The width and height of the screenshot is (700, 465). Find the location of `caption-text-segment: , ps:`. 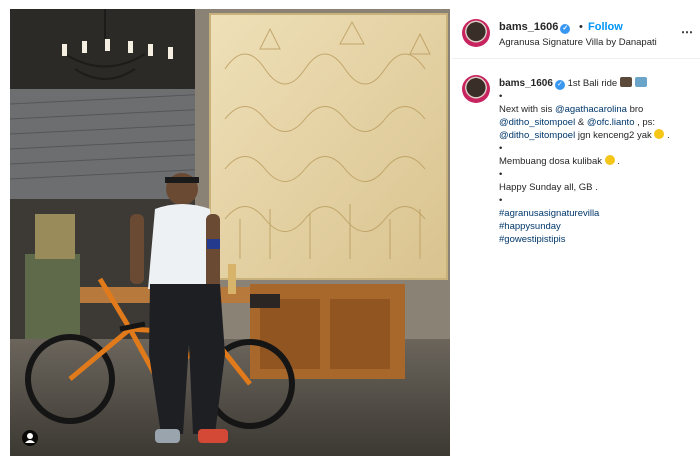

caption-text-segment: , ps: is located at coordinates (645, 122).